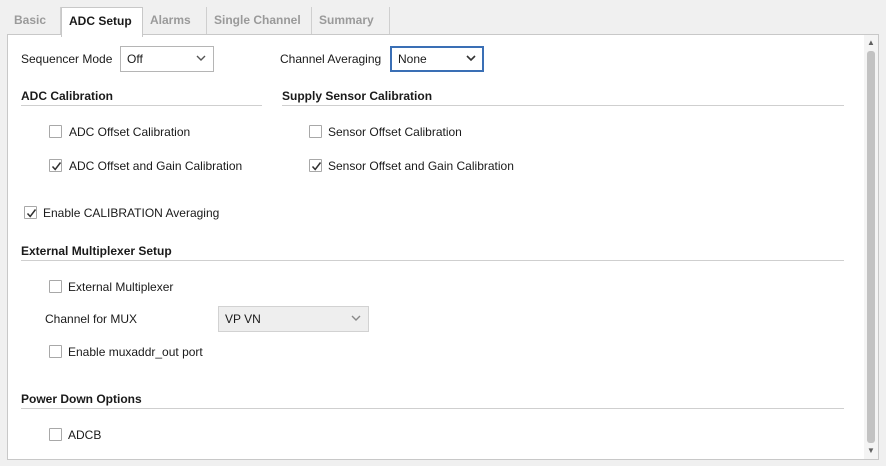 This screenshot has width=886, height=466. Describe the element at coordinates (331, 59) in the screenshot. I see `channel-averaging-label: Channel Averaging` at that location.